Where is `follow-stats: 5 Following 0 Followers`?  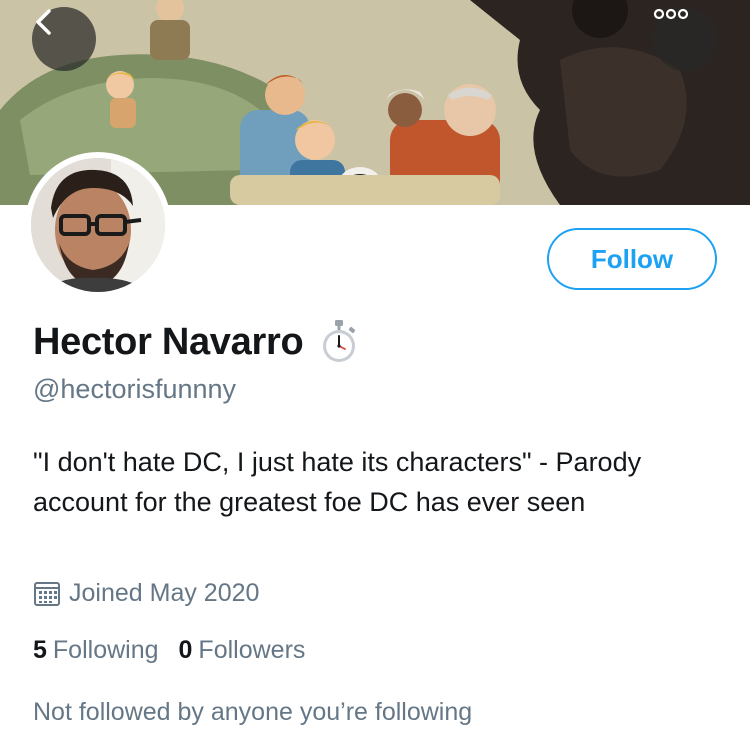 follow-stats: 5 Following 0 Followers is located at coordinates (169, 650).